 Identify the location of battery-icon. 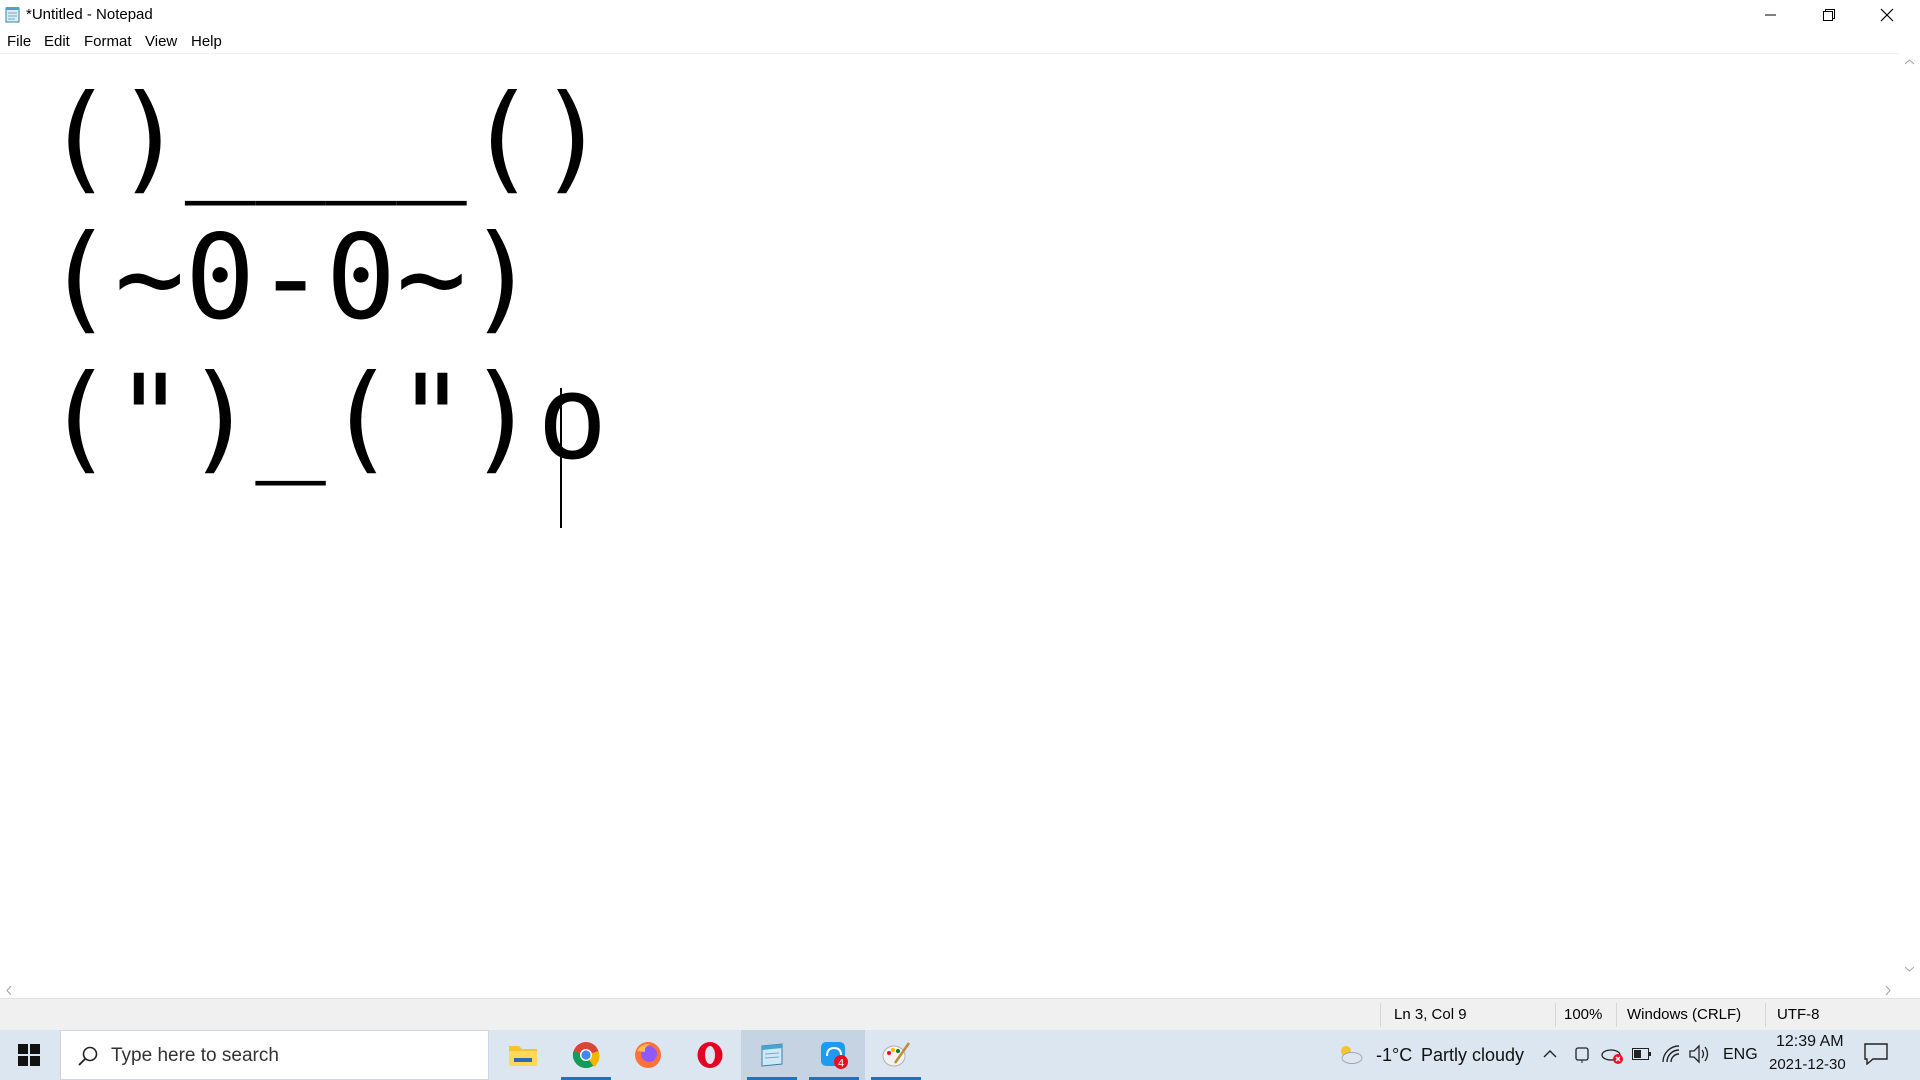
(1642, 1054).